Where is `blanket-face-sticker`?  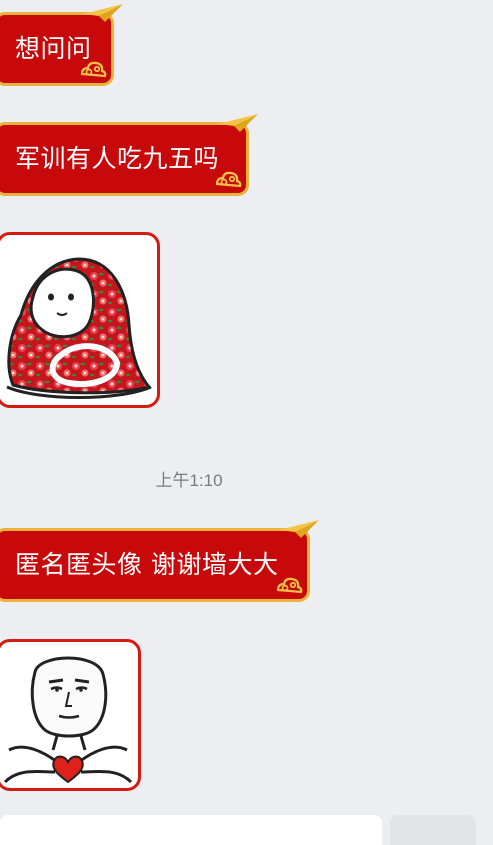 blanket-face-sticker is located at coordinates (79, 328).